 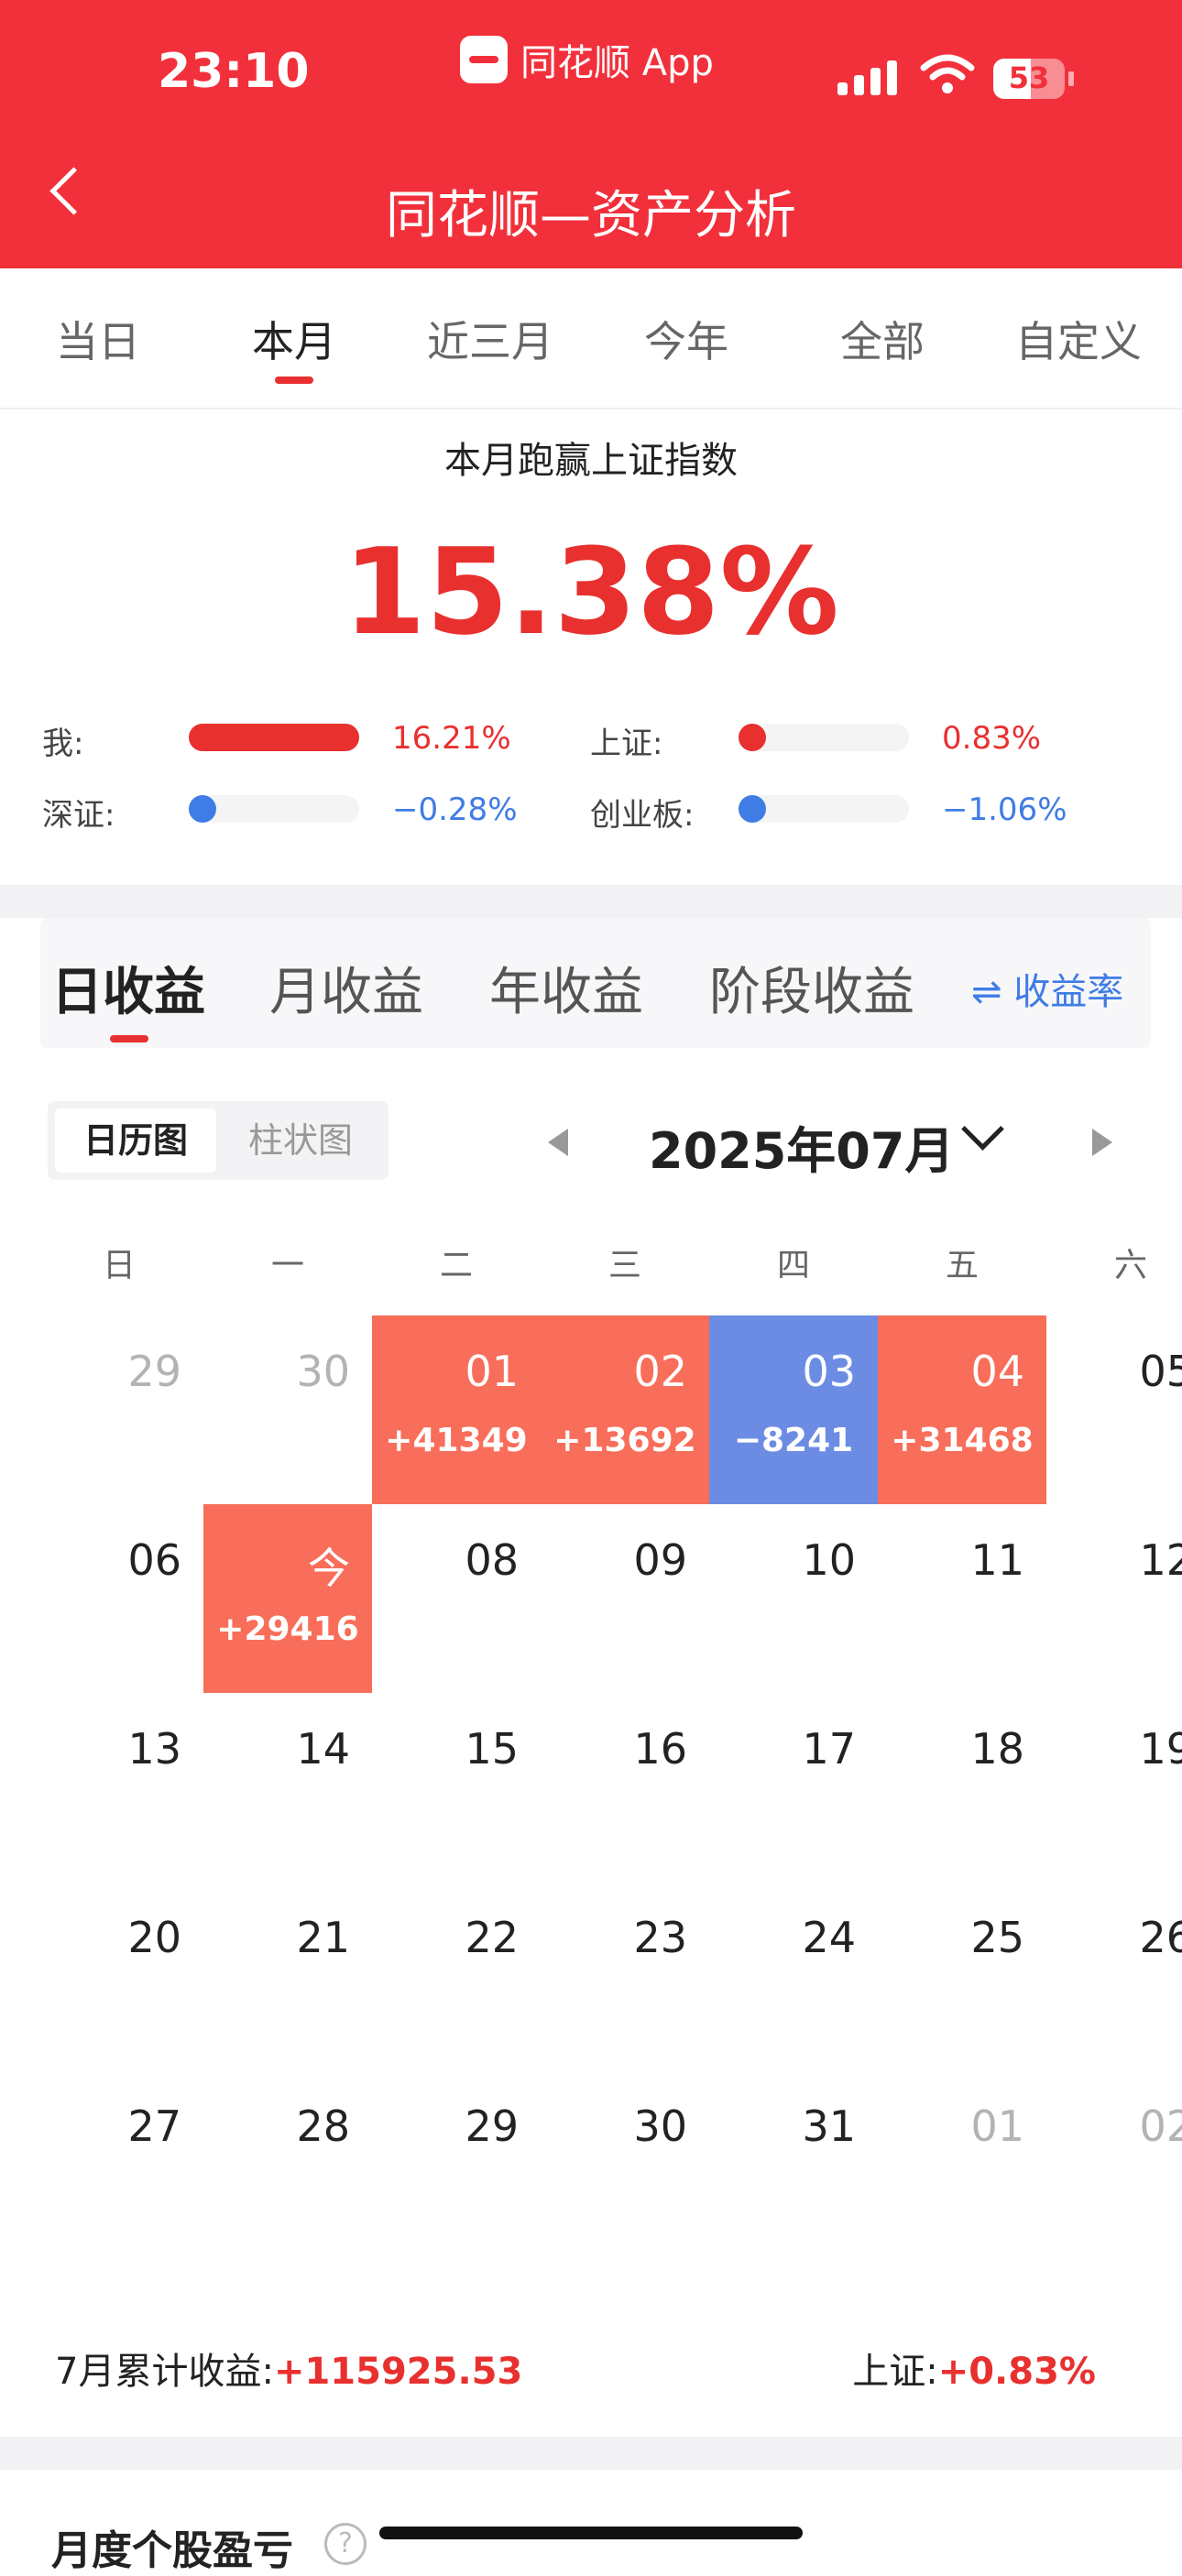 I want to click on calendar-day: 18, so click(x=962, y=1788).